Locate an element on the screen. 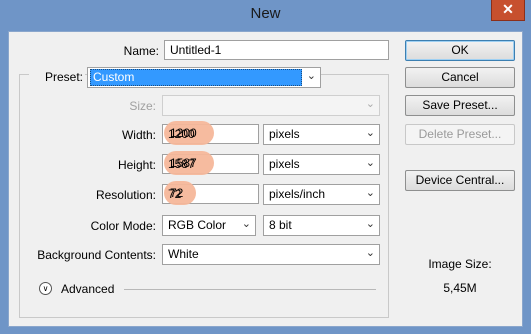 The width and height of the screenshot is (531, 334). advanced-divider is located at coordinates (250, 289).